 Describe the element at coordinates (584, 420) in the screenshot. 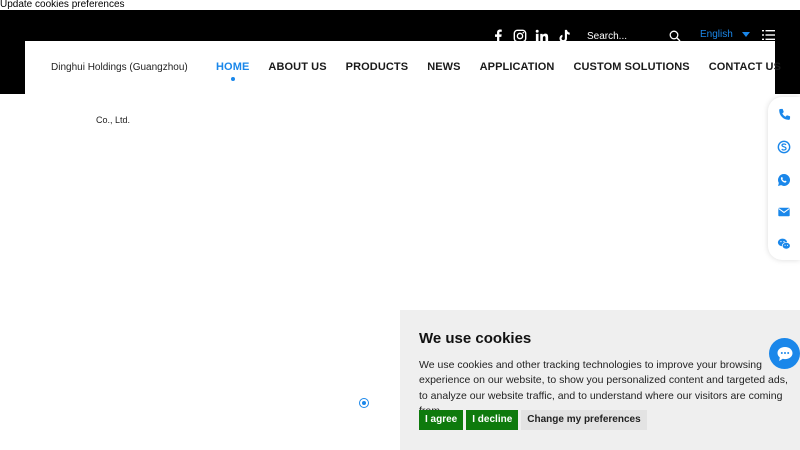

I see `cookie-preferences-button: Change my preferences` at that location.